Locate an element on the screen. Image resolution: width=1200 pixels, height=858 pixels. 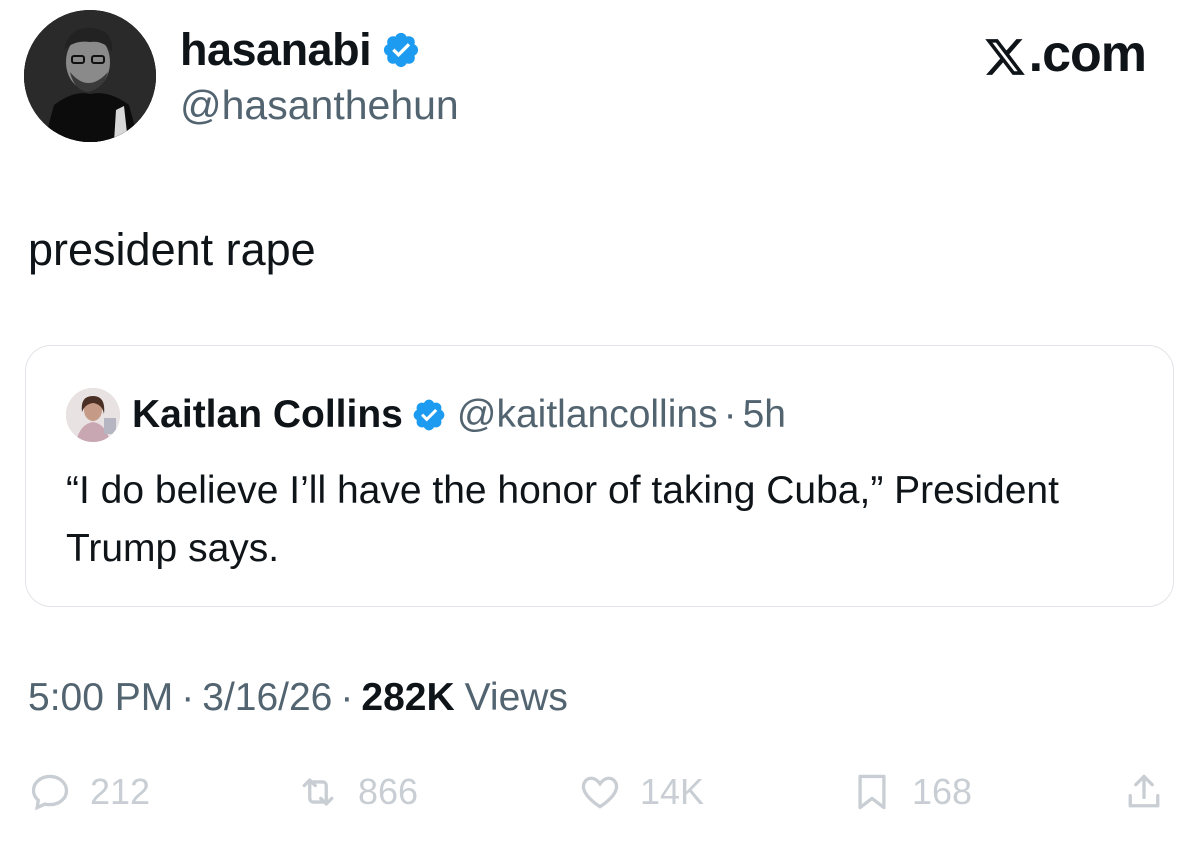
tweet-time: 5:00 PM is located at coordinates (100, 698).